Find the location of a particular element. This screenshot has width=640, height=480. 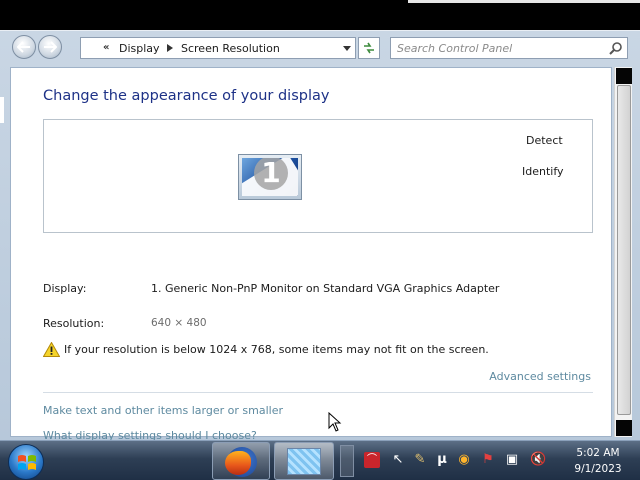

vertical-scrollbar is located at coordinates (623, 252).